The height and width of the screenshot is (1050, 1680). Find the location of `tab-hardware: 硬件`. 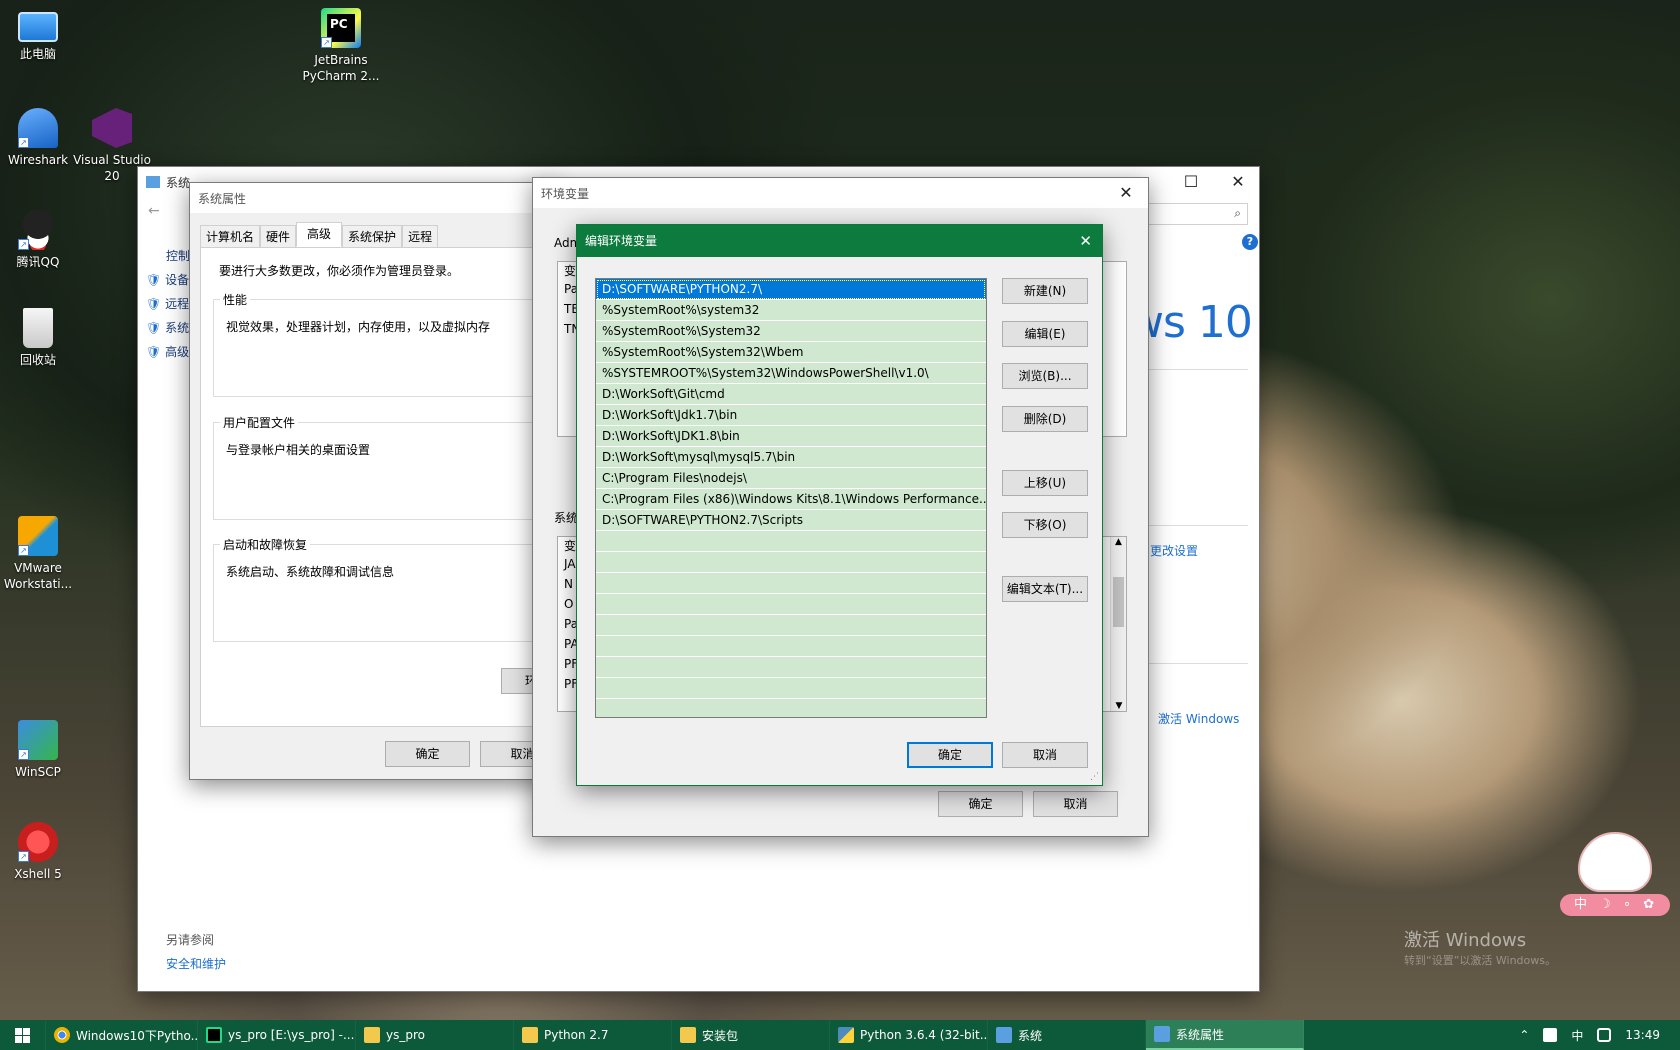

tab-hardware: 硬件 is located at coordinates (278, 236).